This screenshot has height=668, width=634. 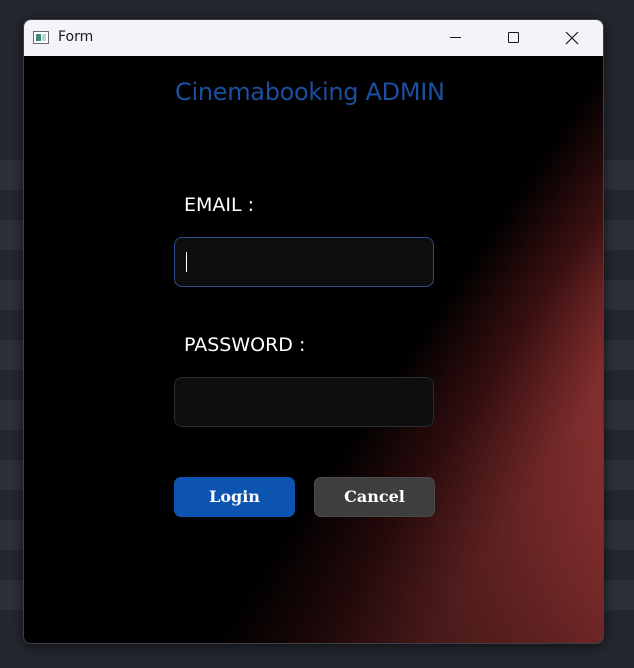 What do you see at coordinates (76, 37) in the screenshot?
I see `window-title: Form` at bounding box center [76, 37].